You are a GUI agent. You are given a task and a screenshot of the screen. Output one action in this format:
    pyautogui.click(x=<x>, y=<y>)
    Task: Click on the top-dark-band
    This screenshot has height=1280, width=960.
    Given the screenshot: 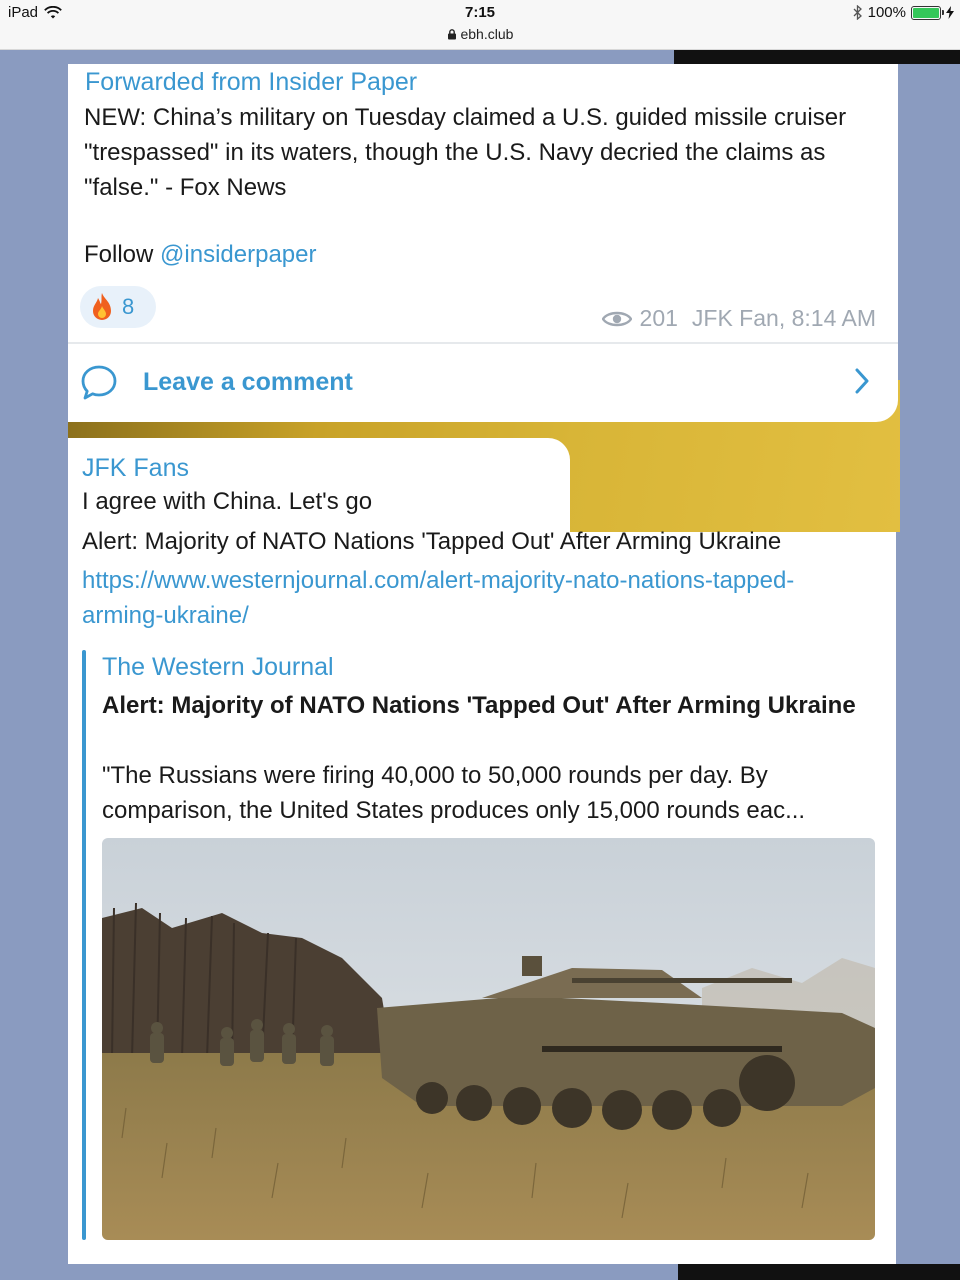 What is the action you would take?
    pyautogui.click(x=817, y=57)
    